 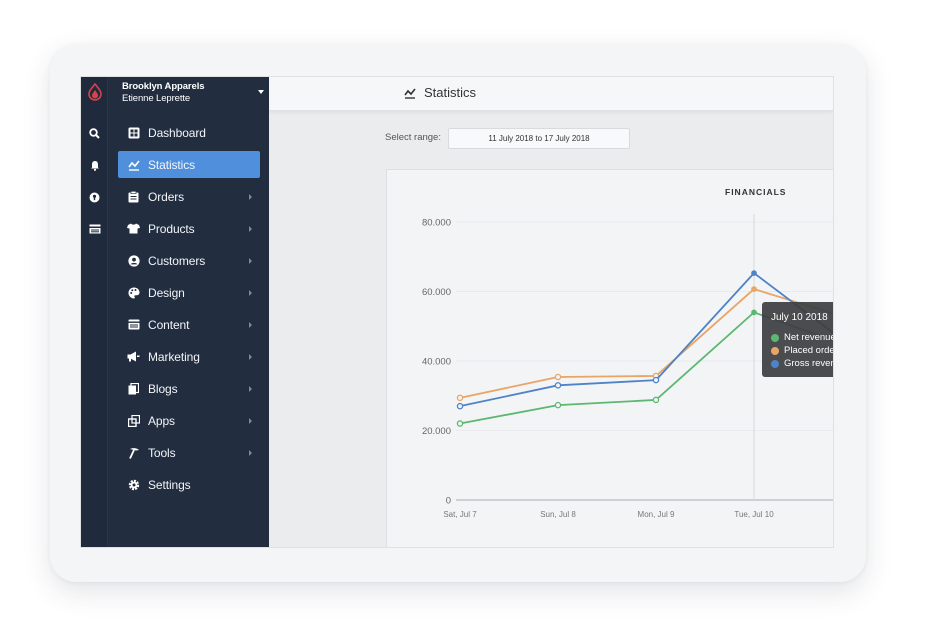 What do you see at coordinates (162, 452) in the screenshot?
I see `sidebar-item-label: Tools` at bounding box center [162, 452].